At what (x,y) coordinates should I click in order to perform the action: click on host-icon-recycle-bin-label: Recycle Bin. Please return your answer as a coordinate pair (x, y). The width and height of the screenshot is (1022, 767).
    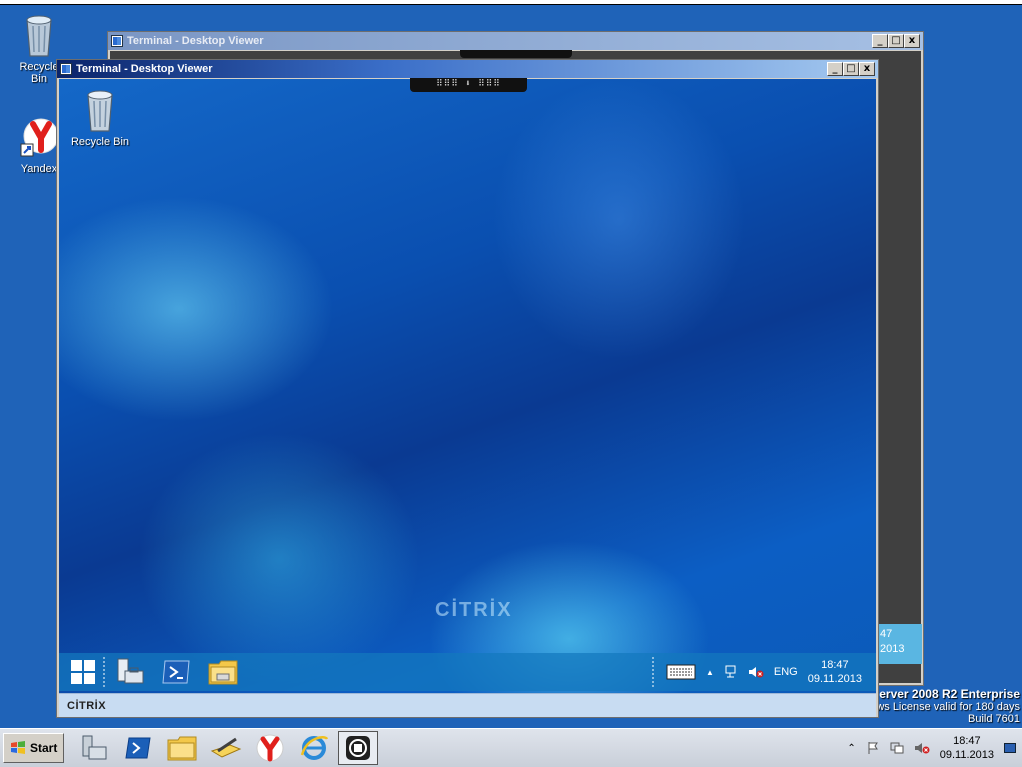
    Looking at the image, I should click on (39, 73).